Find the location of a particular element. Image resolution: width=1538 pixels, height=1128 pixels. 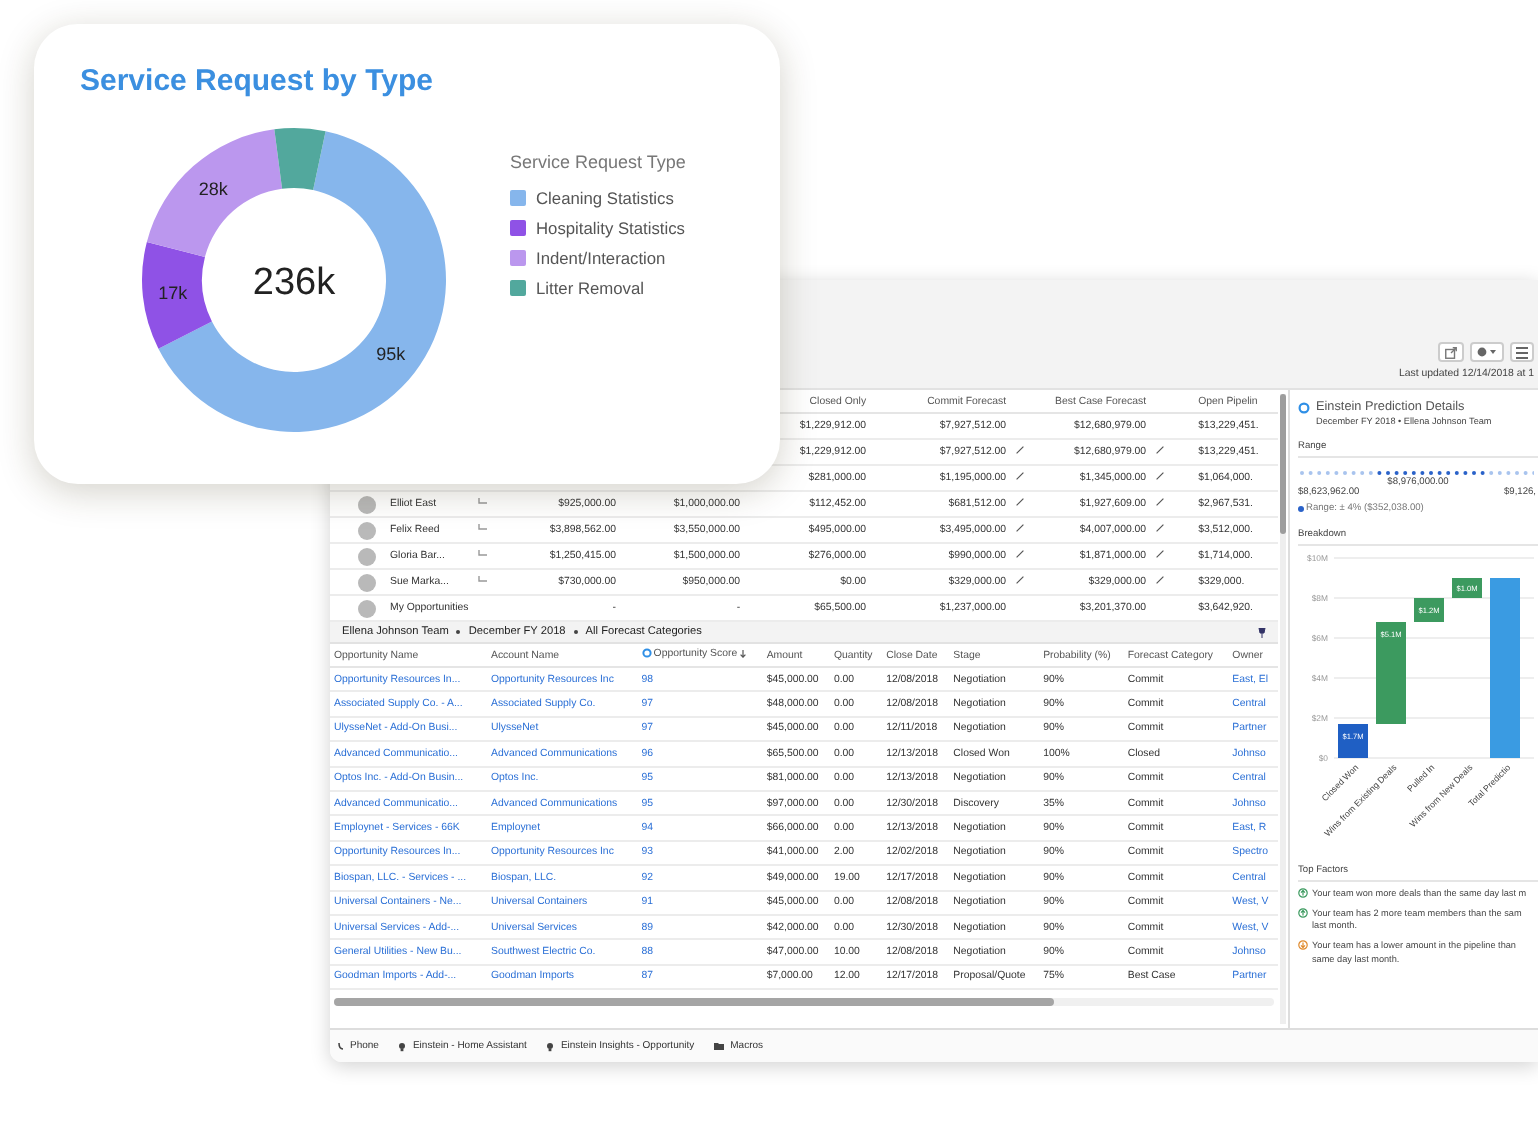

slice-value-label: 28k is located at coordinates (213, 188).